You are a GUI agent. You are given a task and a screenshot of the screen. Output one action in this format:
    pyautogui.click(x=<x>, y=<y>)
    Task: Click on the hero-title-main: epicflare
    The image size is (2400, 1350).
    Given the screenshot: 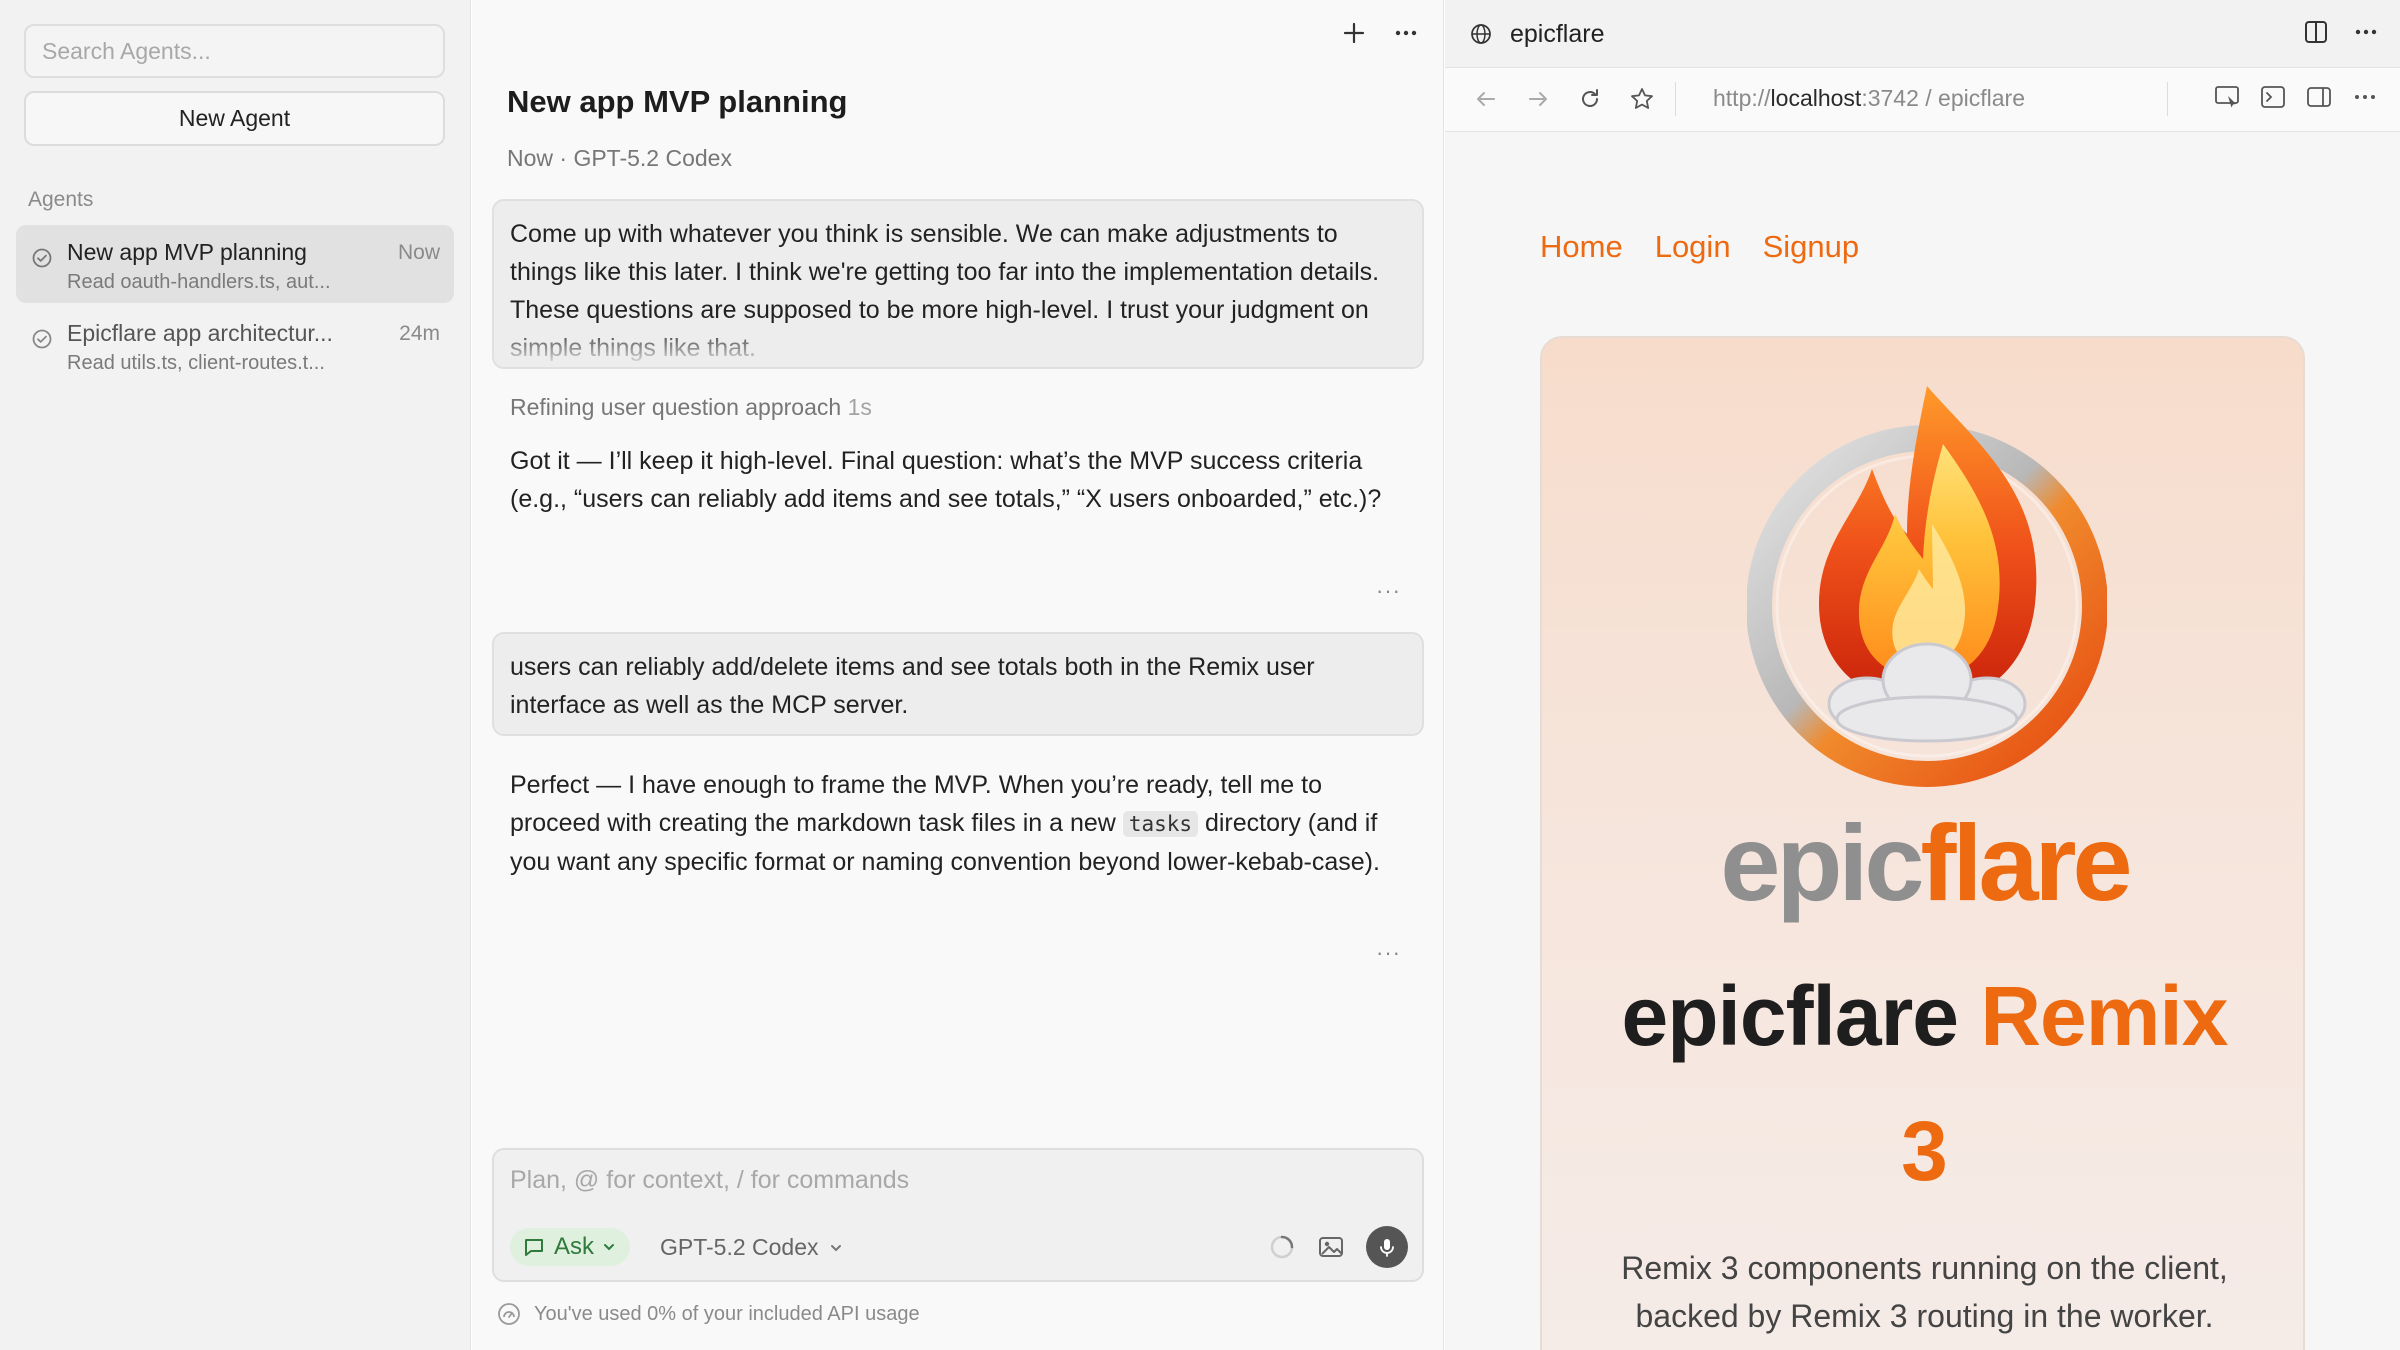 What is the action you would take?
    pyautogui.click(x=1801, y=1016)
    